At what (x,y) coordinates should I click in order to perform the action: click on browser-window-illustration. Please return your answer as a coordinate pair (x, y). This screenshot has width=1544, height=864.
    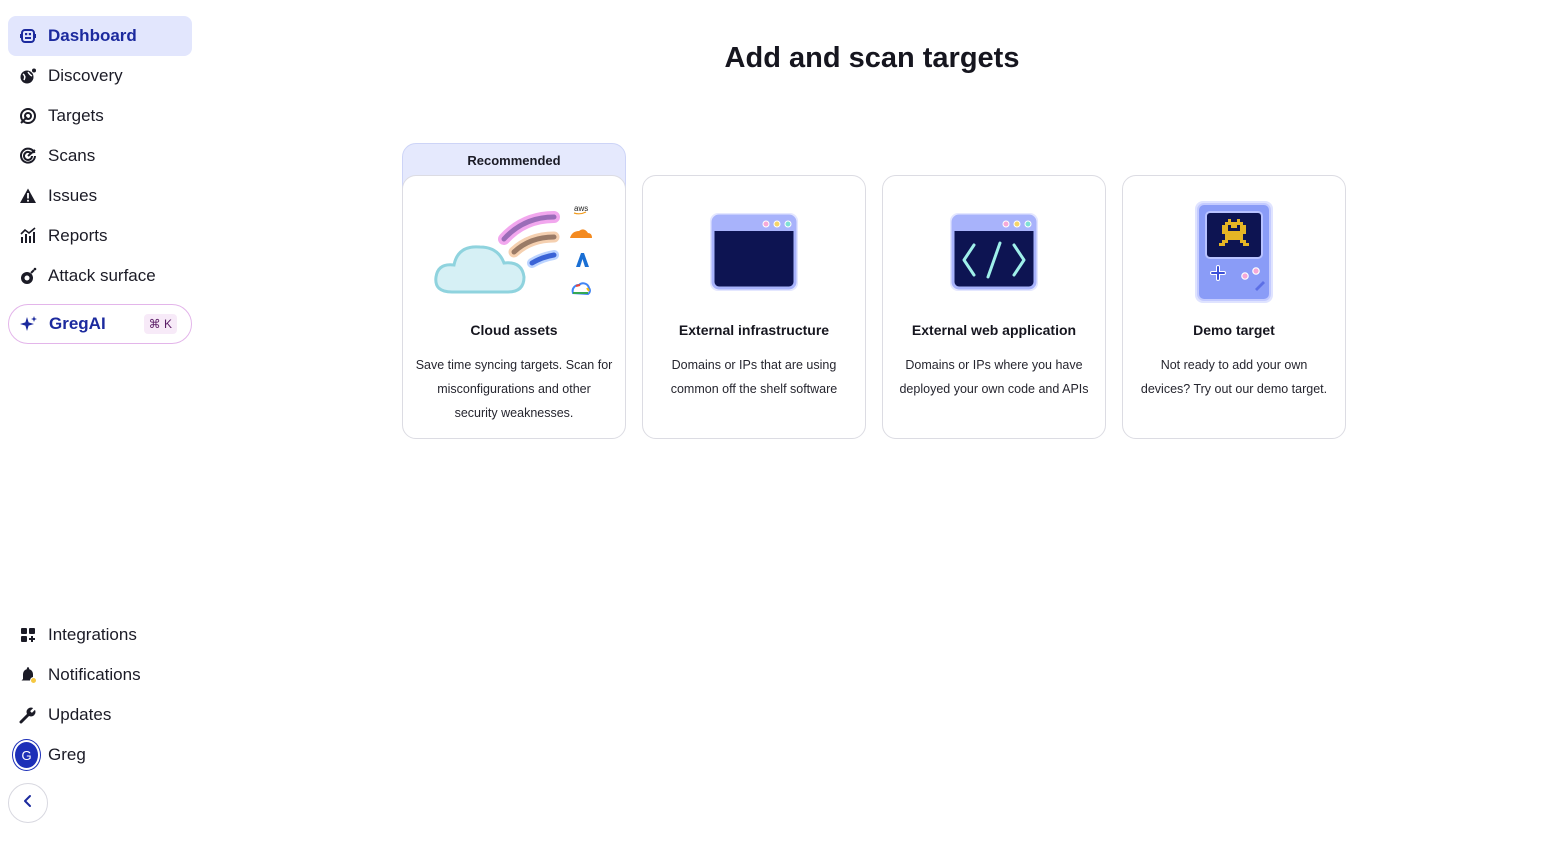
    Looking at the image, I should click on (754, 251).